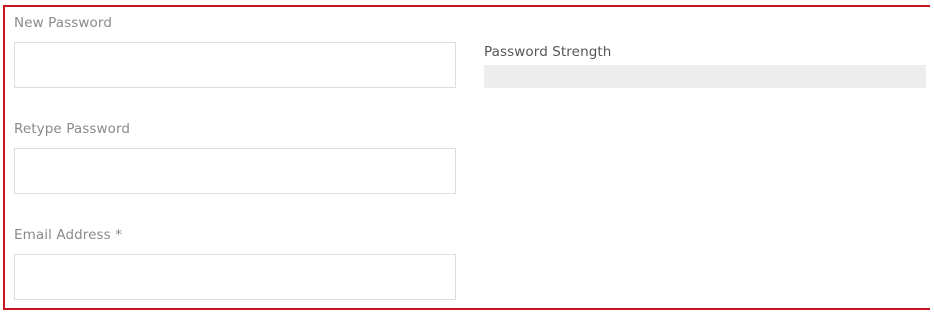 The height and width of the screenshot is (314, 934). What do you see at coordinates (68, 235) in the screenshot?
I see `email-address-label: Email Address *` at bounding box center [68, 235].